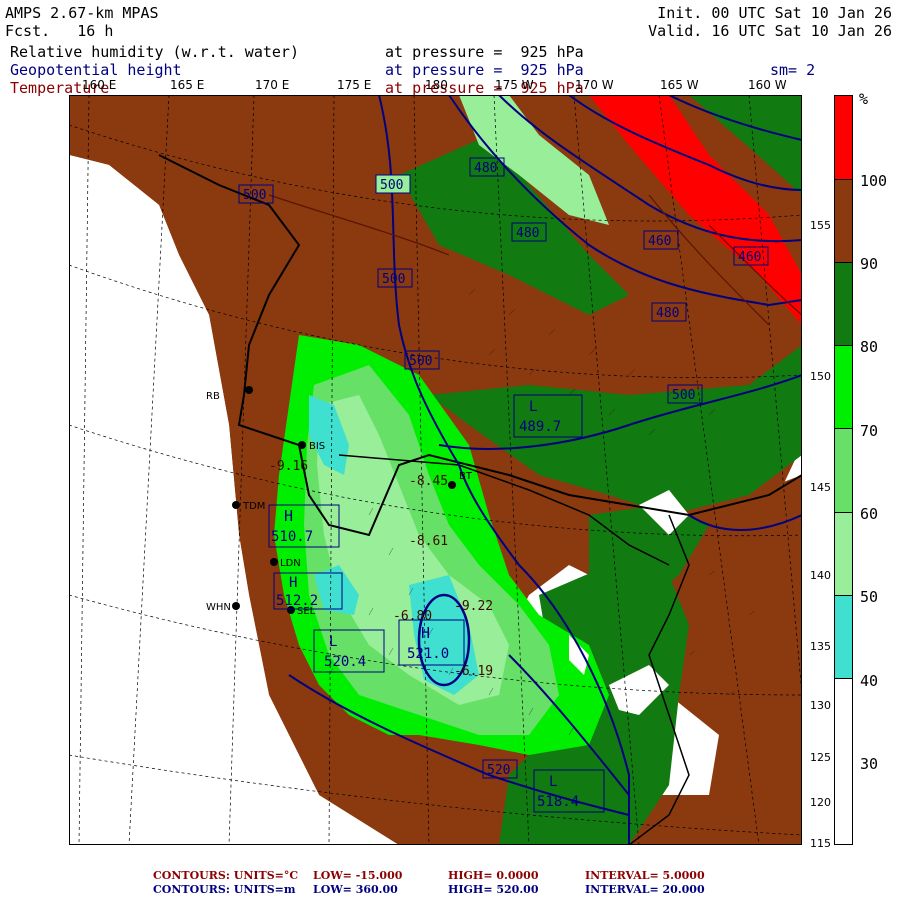 This screenshot has width=900, height=900. What do you see at coordinates (820, 705) in the screenshot?
I see `lat-label: 130` at bounding box center [820, 705].